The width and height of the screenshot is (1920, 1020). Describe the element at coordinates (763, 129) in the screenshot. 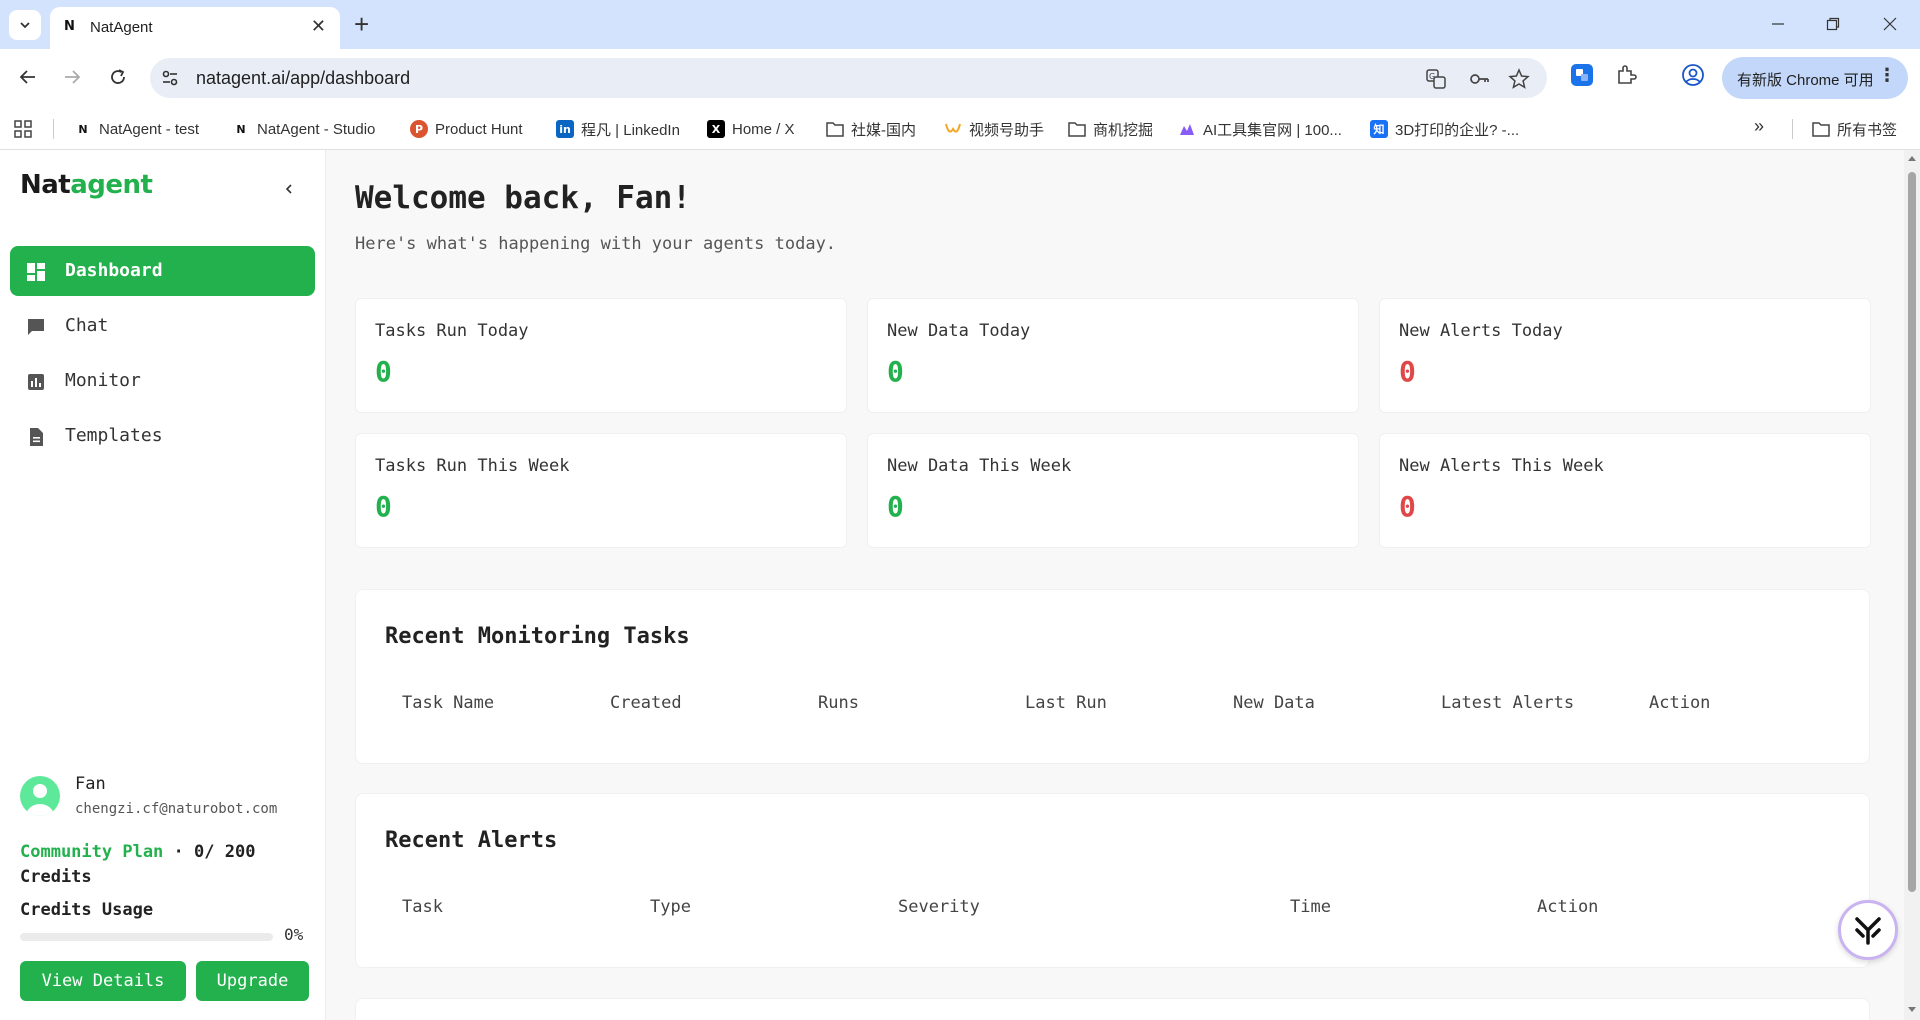

I see `bookmark-label: Home / X` at that location.